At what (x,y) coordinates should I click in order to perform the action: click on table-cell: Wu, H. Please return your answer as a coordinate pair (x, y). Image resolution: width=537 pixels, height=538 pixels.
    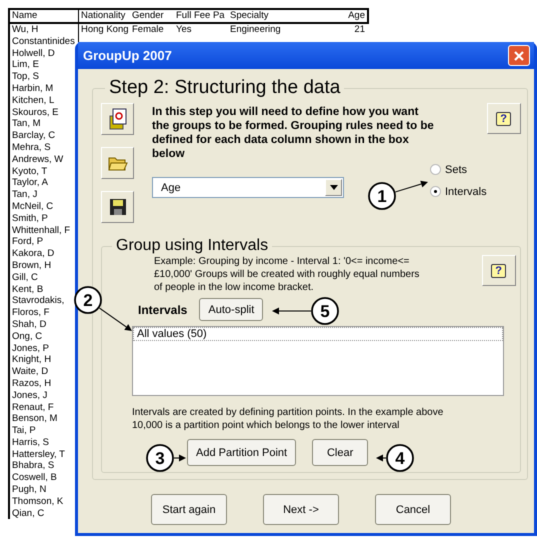
    Looking at the image, I should click on (44, 30).